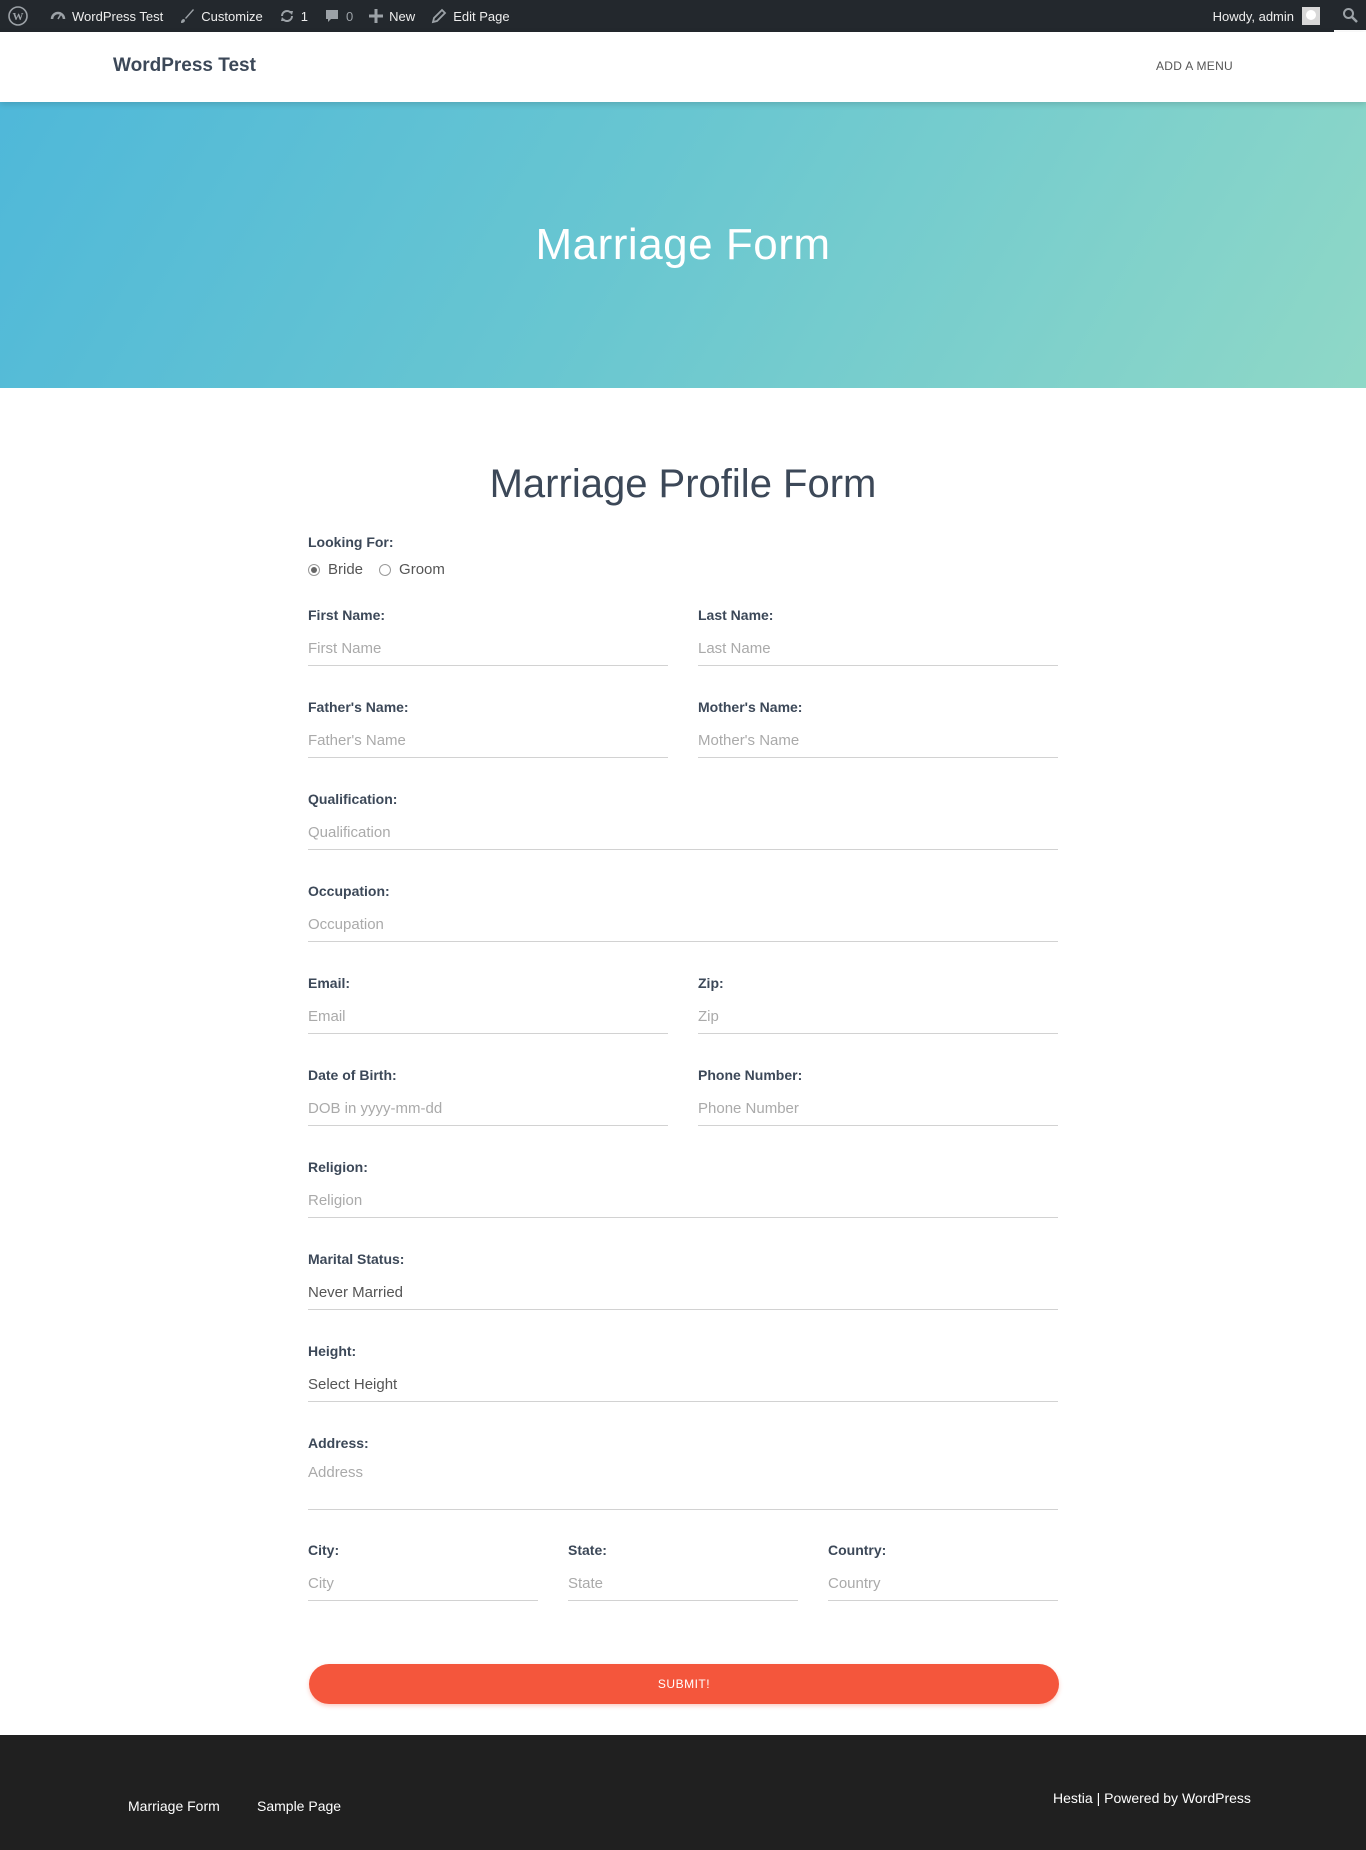  Describe the element at coordinates (488, 649) in the screenshot. I see `first-name-input: First Name` at that location.